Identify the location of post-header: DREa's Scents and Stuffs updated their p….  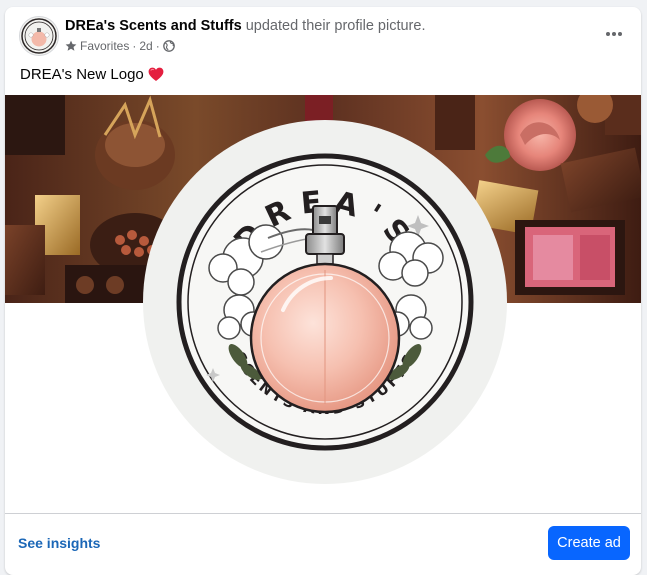
(323, 35).